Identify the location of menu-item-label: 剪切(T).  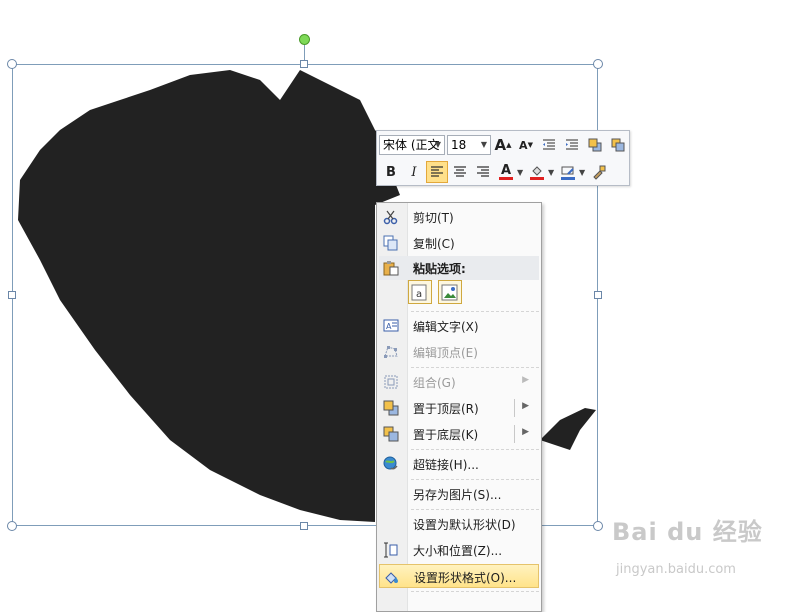
(433, 218).